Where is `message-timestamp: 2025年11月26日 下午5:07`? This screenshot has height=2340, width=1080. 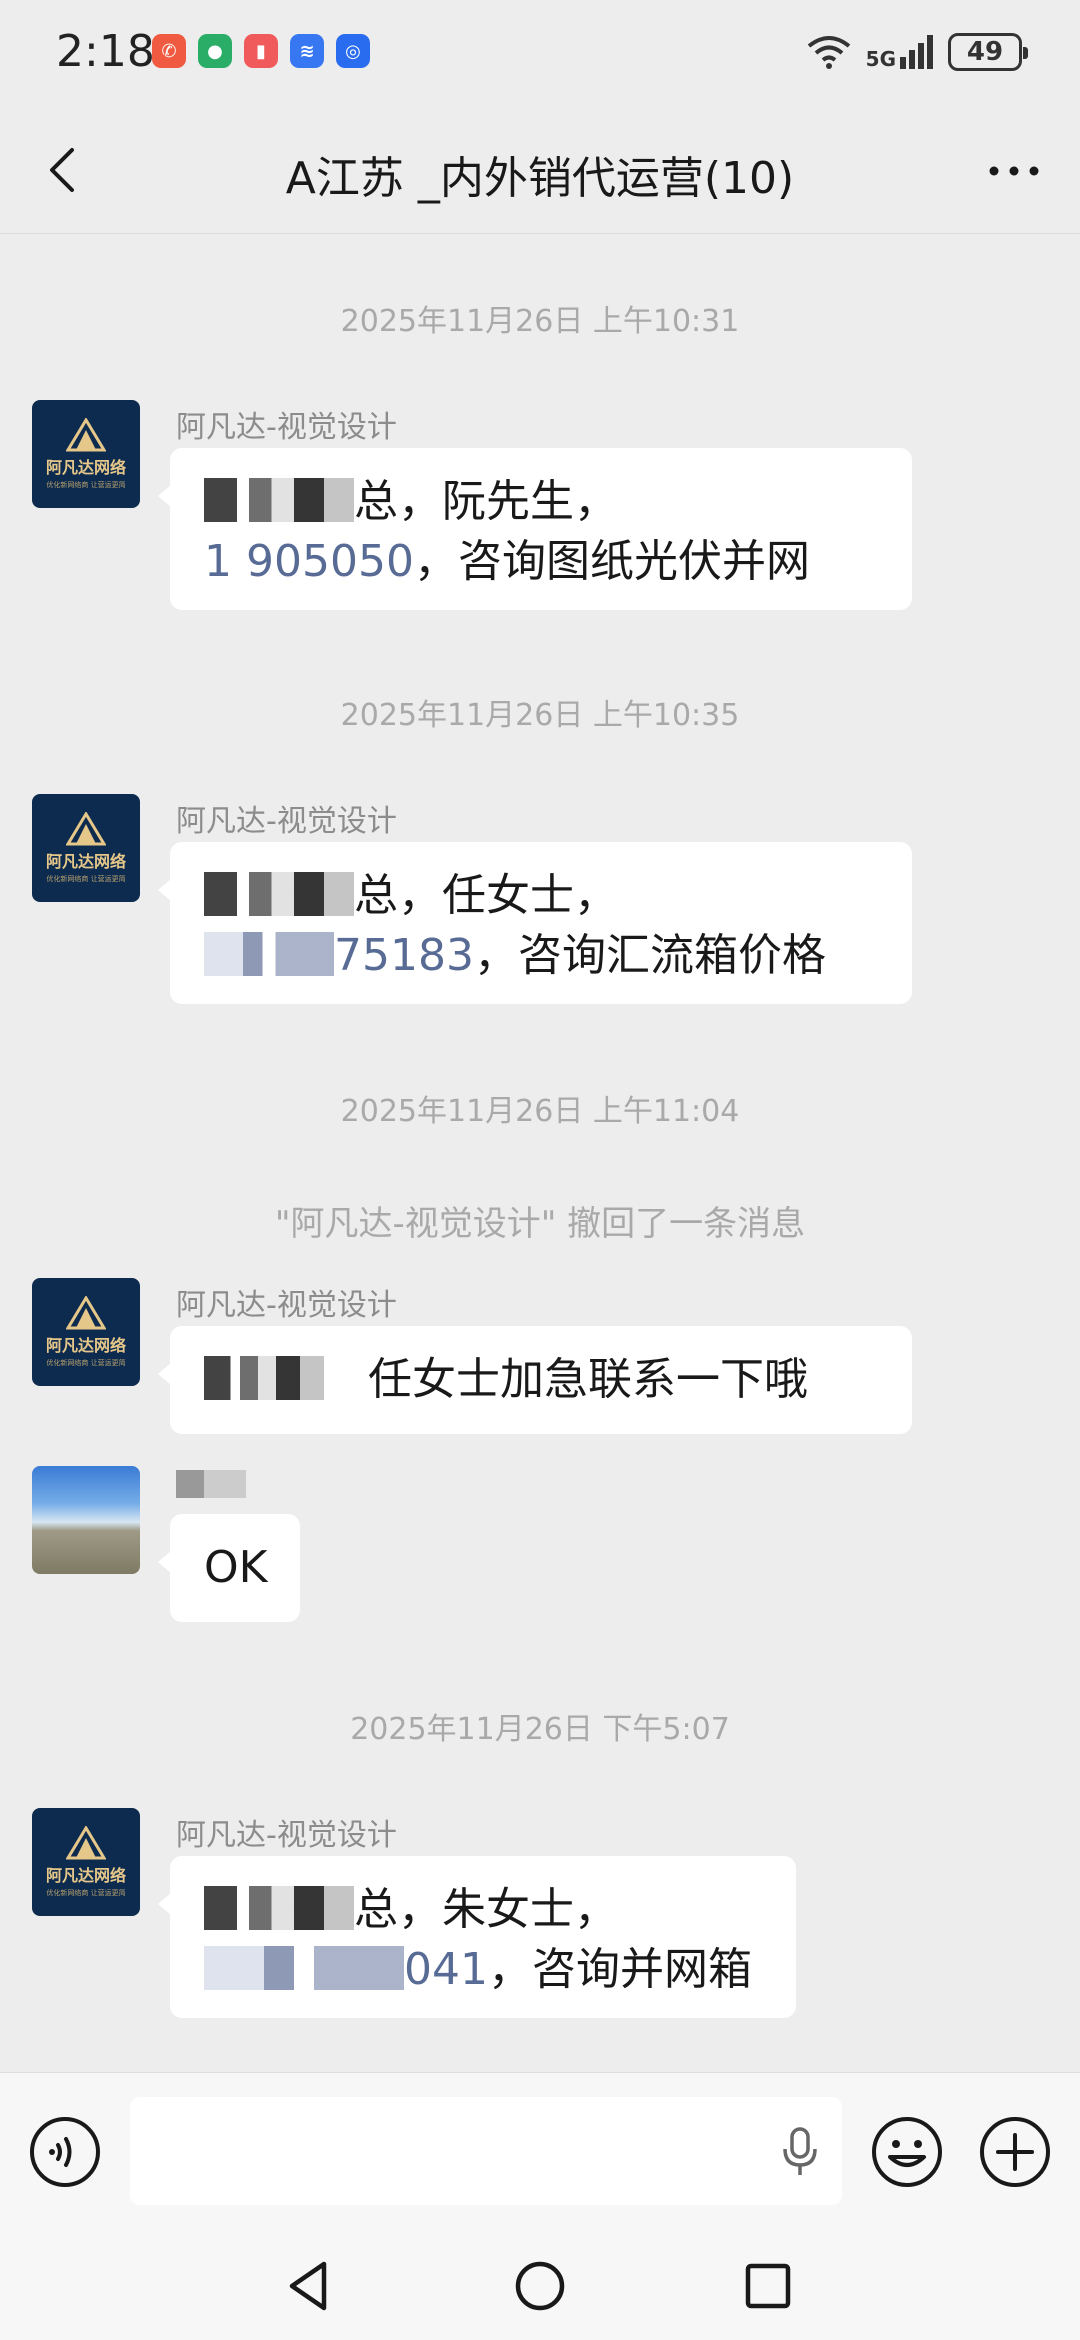
message-timestamp: 2025年11月26日 下午5:07 is located at coordinates (540, 1729).